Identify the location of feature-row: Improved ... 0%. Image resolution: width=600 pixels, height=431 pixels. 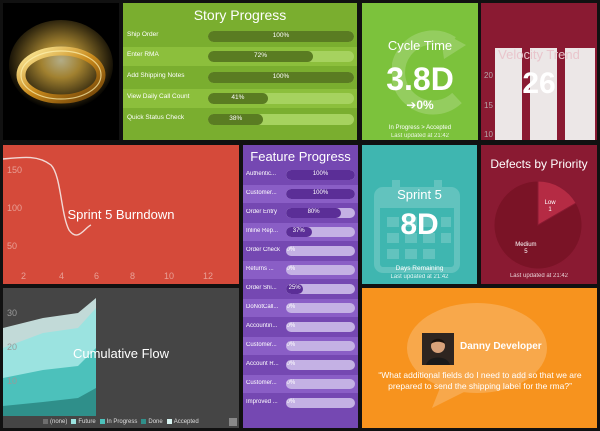
(300, 403).